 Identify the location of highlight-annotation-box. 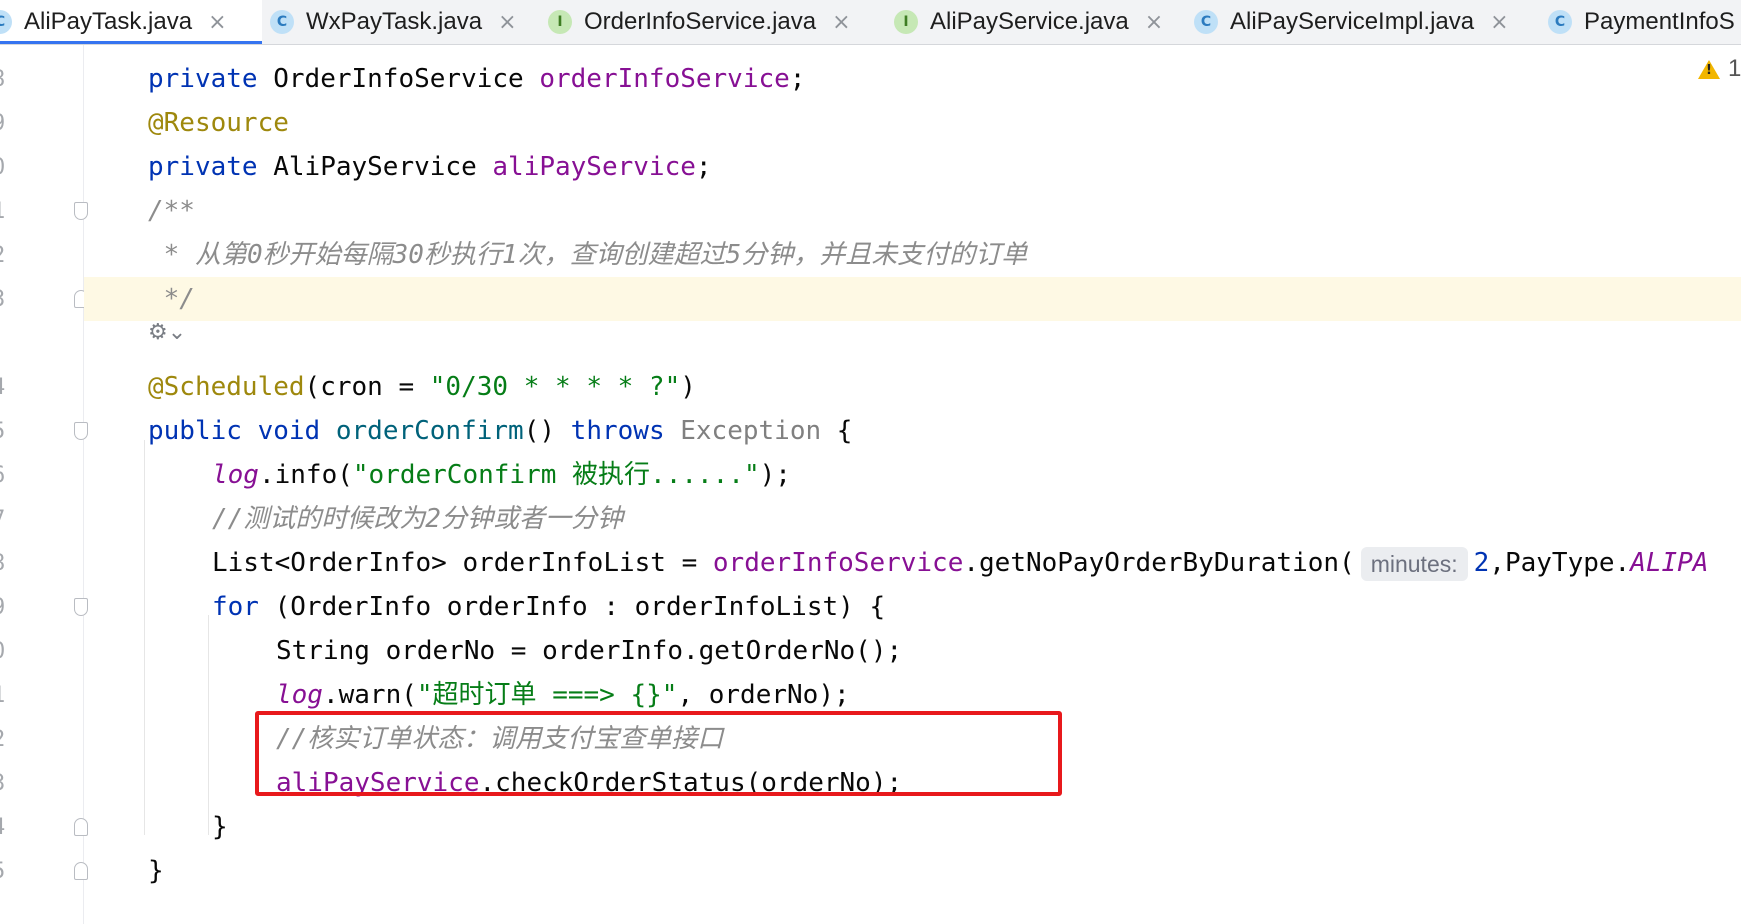
(658, 753).